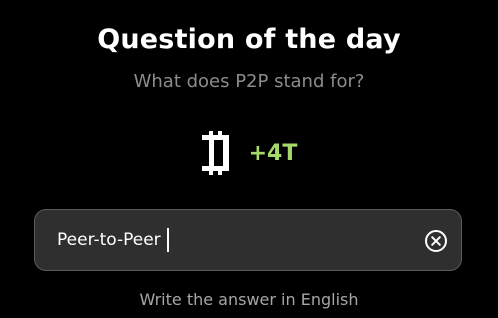 Image resolution: width=498 pixels, height=318 pixels. What do you see at coordinates (273, 153) in the screenshot?
I see `reward-amount: +4T` at bounding box center [273, 153].